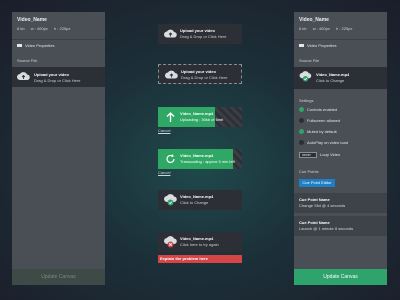 The height and width of the screenshot is (300, 400). What do you see at coordinates (164, 172) in the screenshot?
I see `cancel-transcoding-link: Cancel` at bounding box center [164, 172].